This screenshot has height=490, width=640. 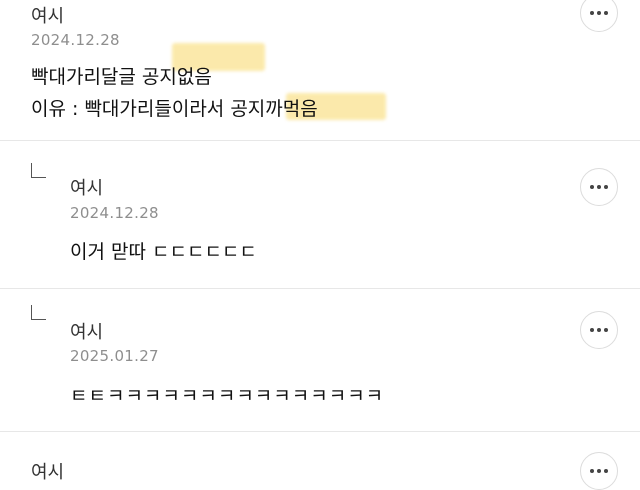 I want to click on comment-text-line: 빡대가리달글 공지없음, so click(x=121, y=77).